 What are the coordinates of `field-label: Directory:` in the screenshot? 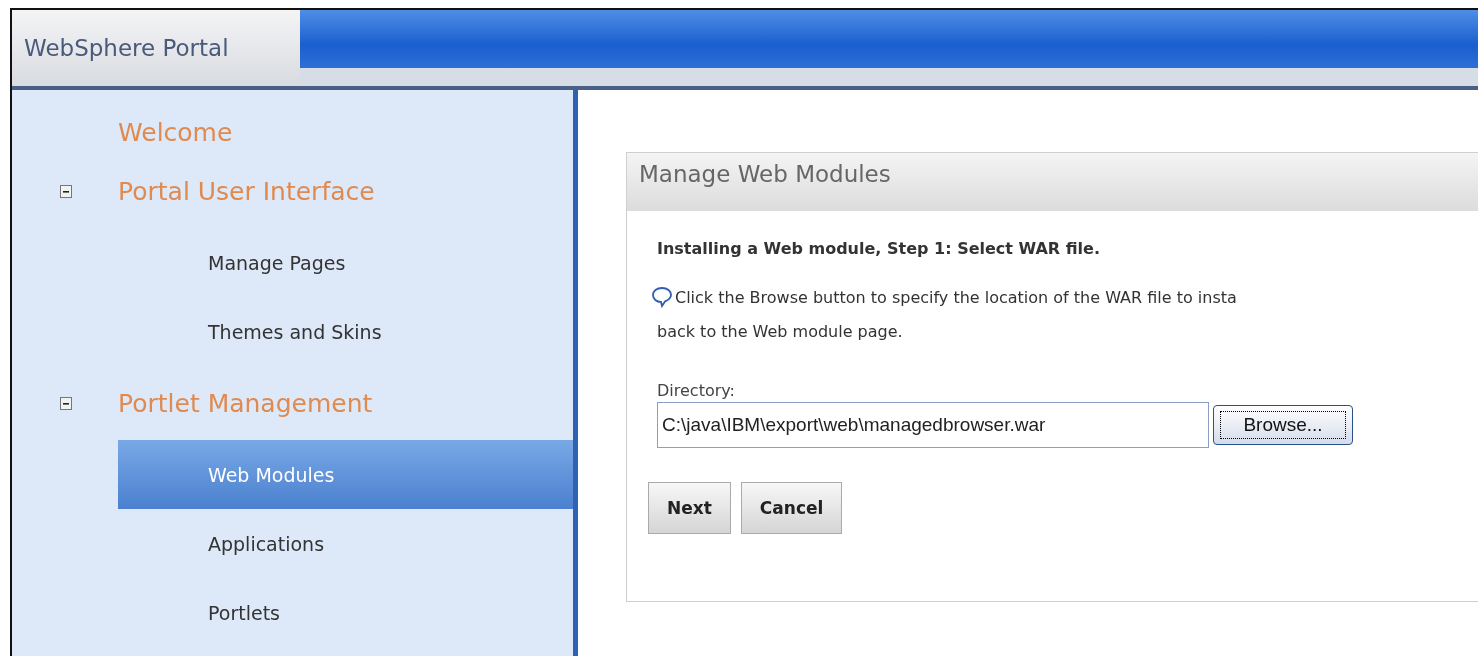 It's located at (696, 390).